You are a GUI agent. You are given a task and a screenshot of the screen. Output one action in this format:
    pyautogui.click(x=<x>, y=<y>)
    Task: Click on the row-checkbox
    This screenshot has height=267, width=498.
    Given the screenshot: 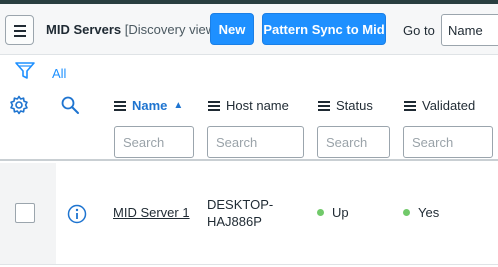 What is the action you would take?
    pyautogui.click(x=25, y=213)
    